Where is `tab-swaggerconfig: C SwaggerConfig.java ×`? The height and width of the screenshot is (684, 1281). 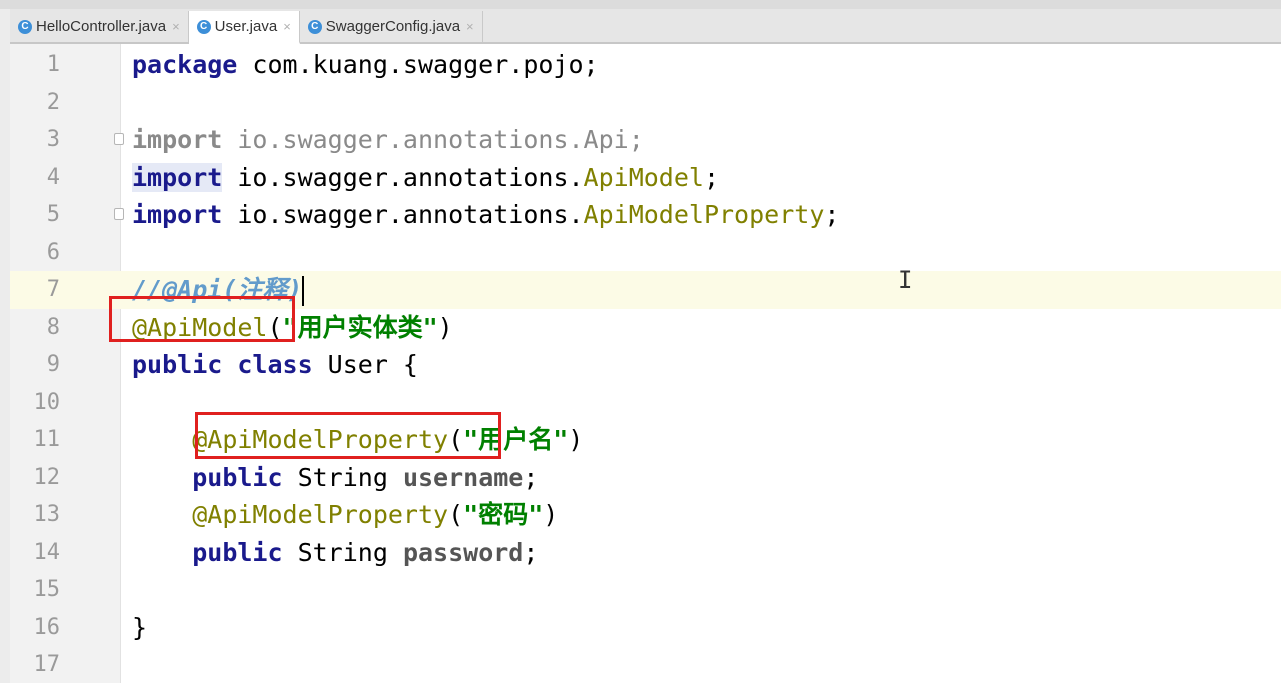
tab-swaggerconfig: C SwaggerConfig.java × is located at coordinates (391, 26).